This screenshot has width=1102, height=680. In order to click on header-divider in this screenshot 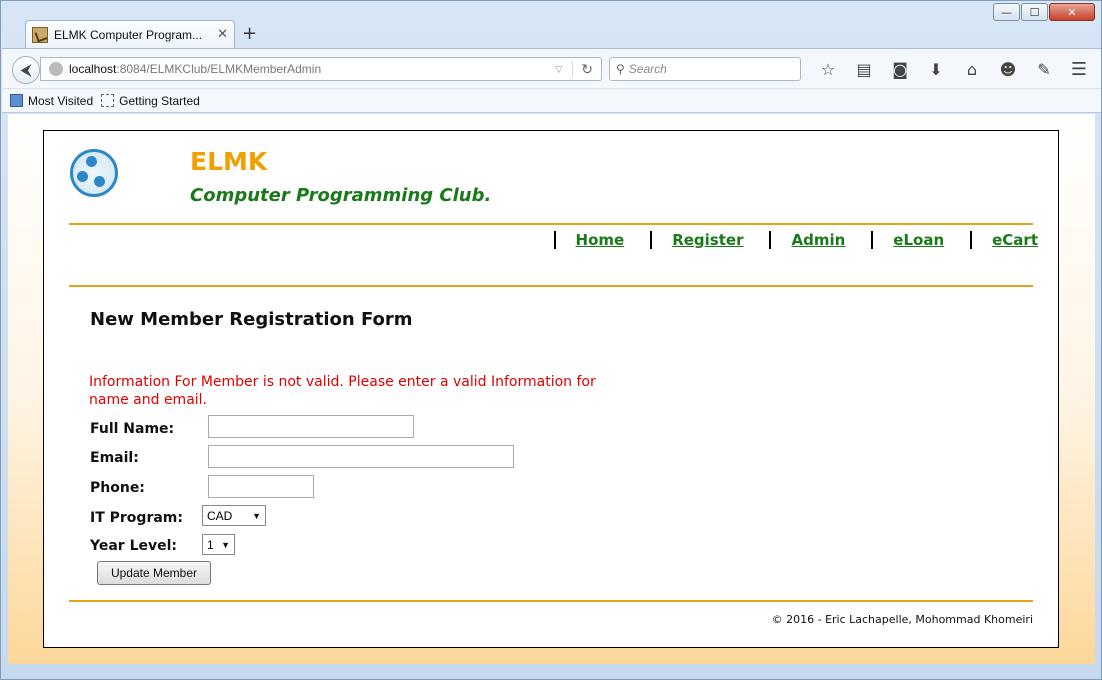, I will do `click(551, 224)`.